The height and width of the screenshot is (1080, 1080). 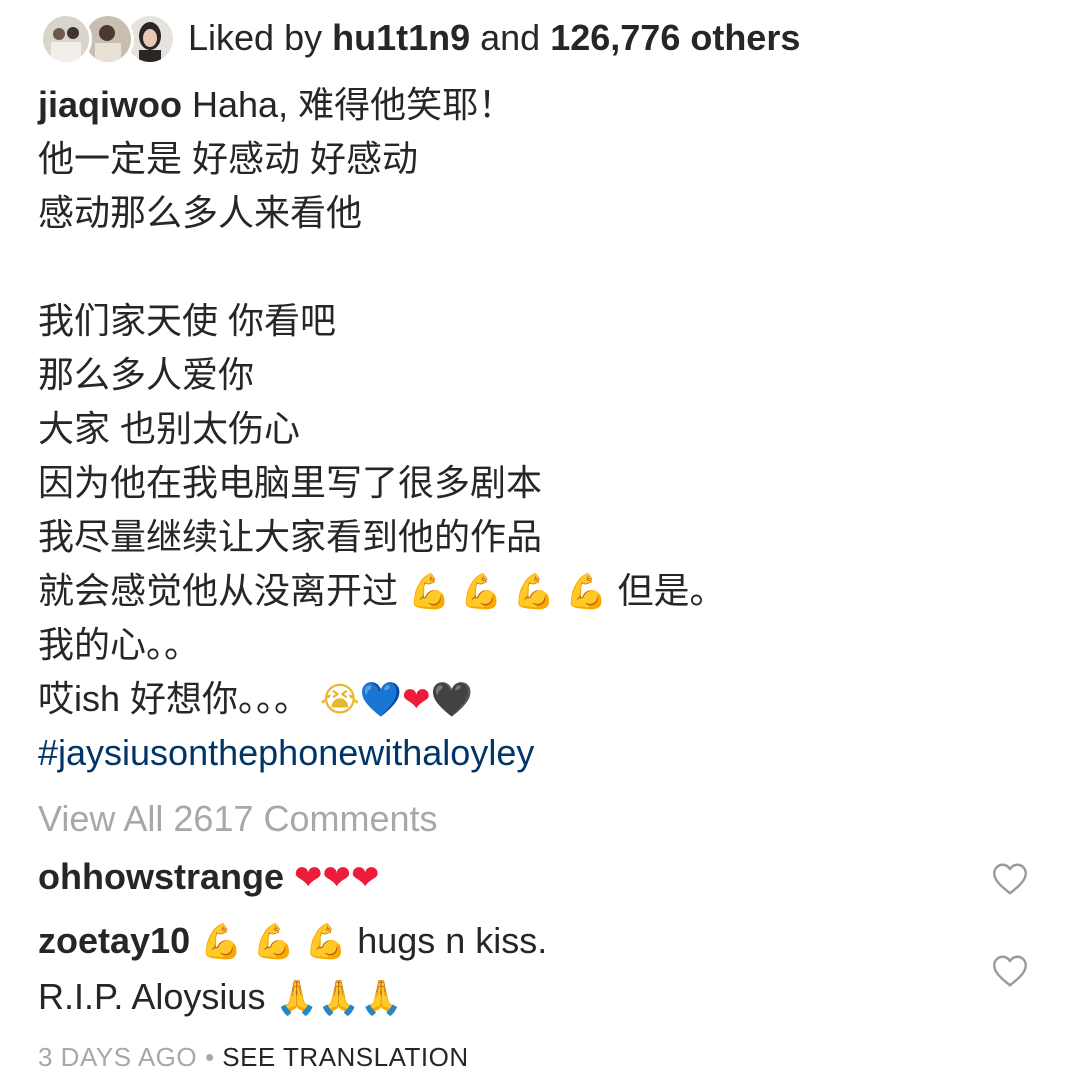 What do you see at coordinates (345, 1057) in the screenshot?
I see `see-translation-link: SEE TRANSLATION` at bounding box center [345, 1057].